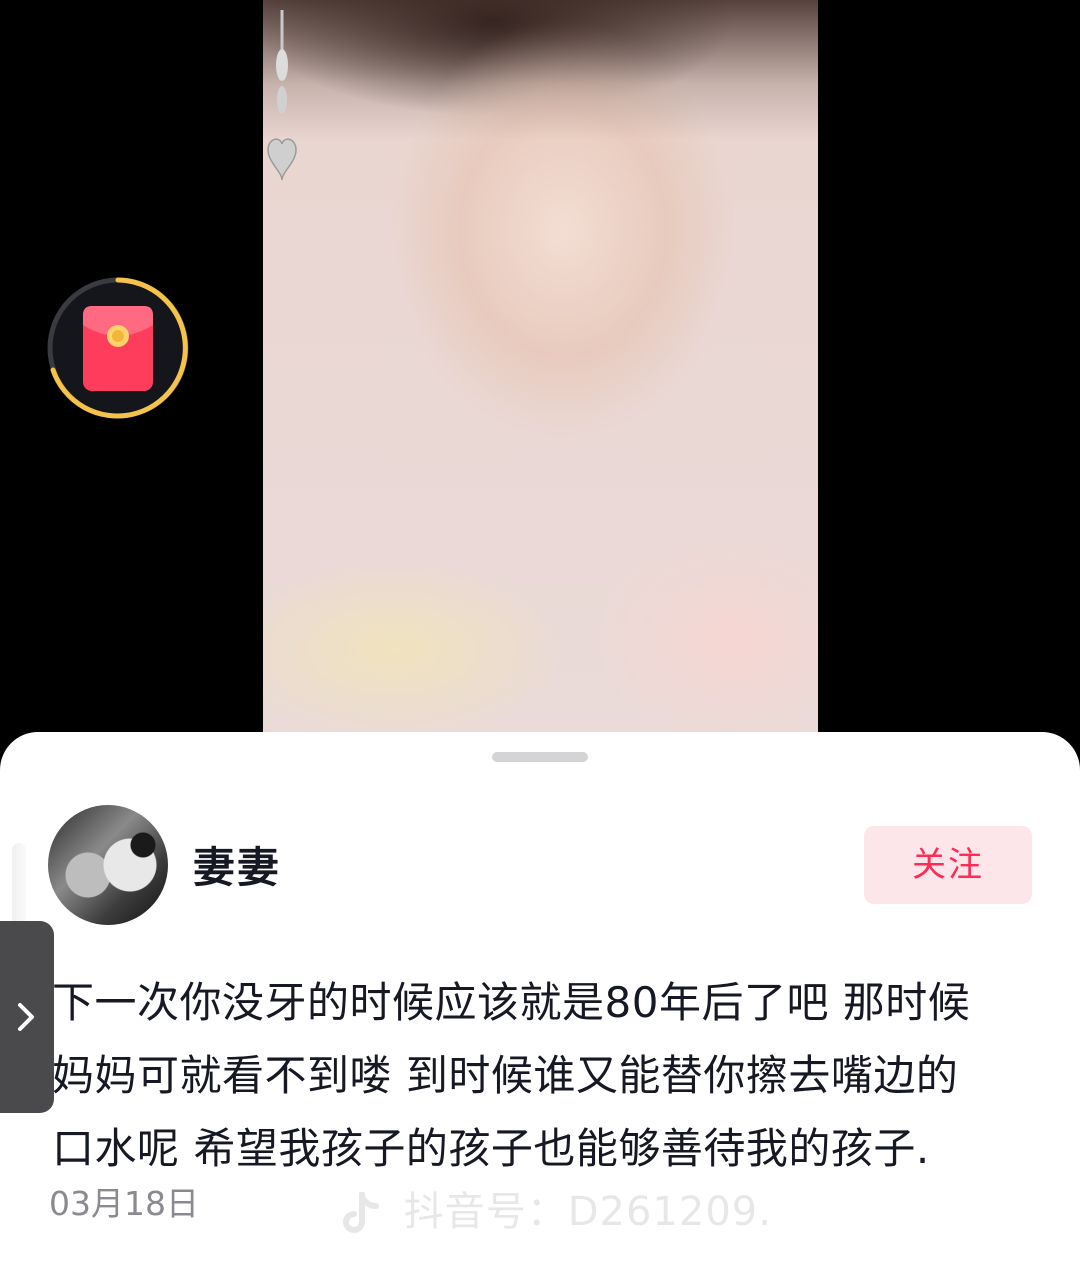  I want to click on expand-side-panel-button, so click(27, 1017).